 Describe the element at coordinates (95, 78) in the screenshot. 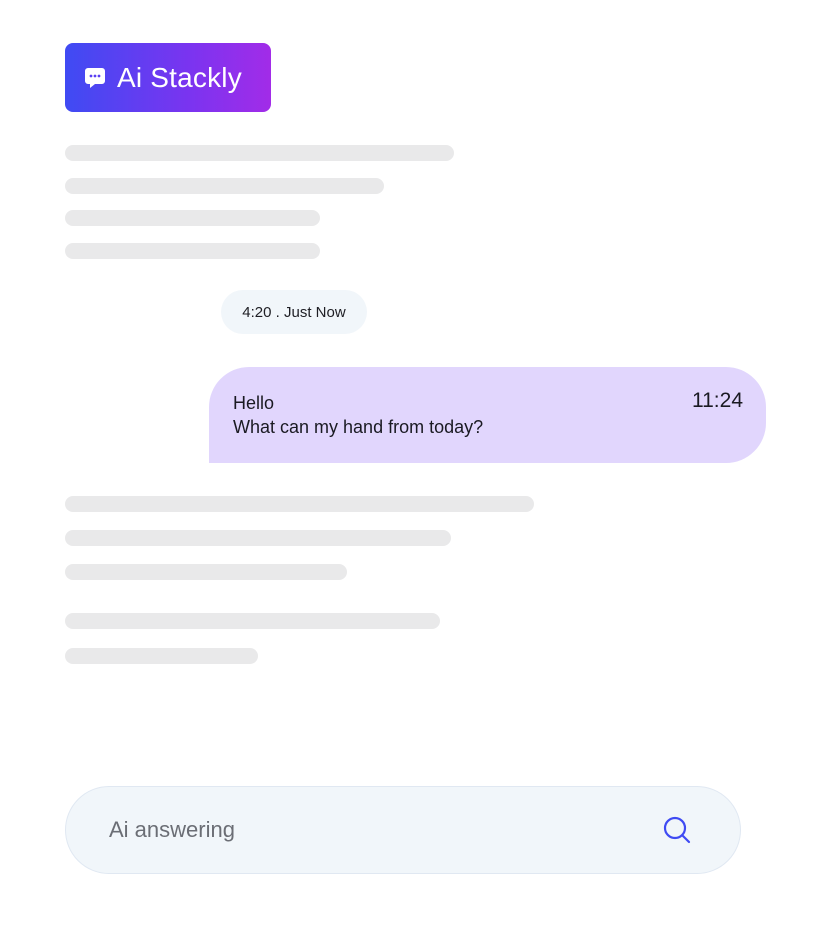

I see `chat-bubble-icon` at that location.